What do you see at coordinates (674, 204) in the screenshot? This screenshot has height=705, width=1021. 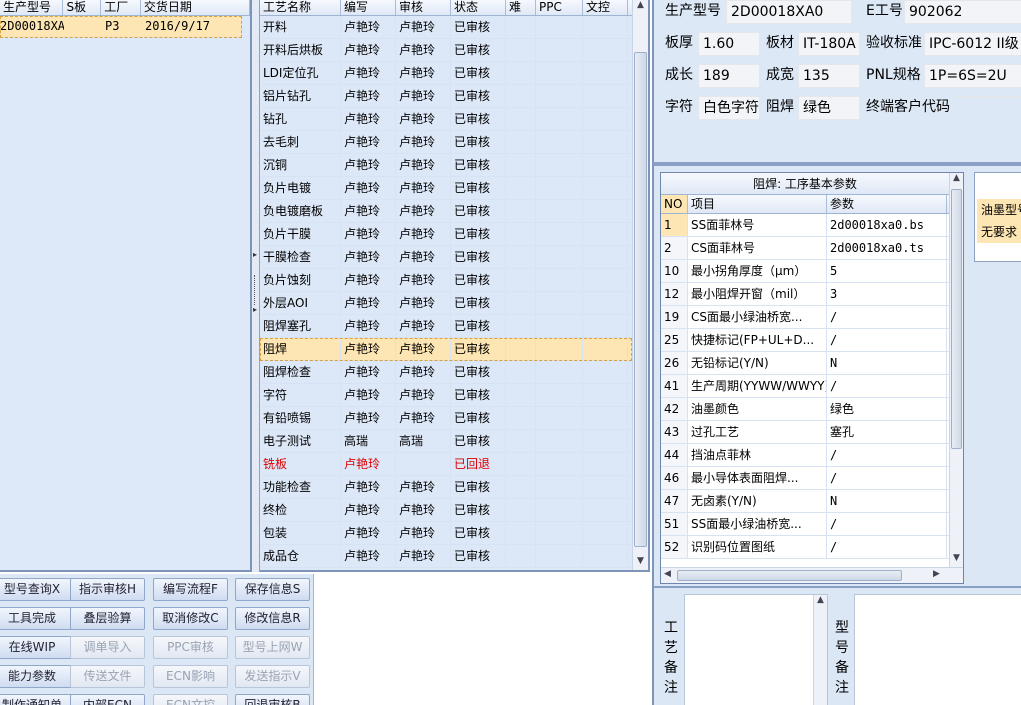 I see `col-no: NO` at bounding box center [674, 204].